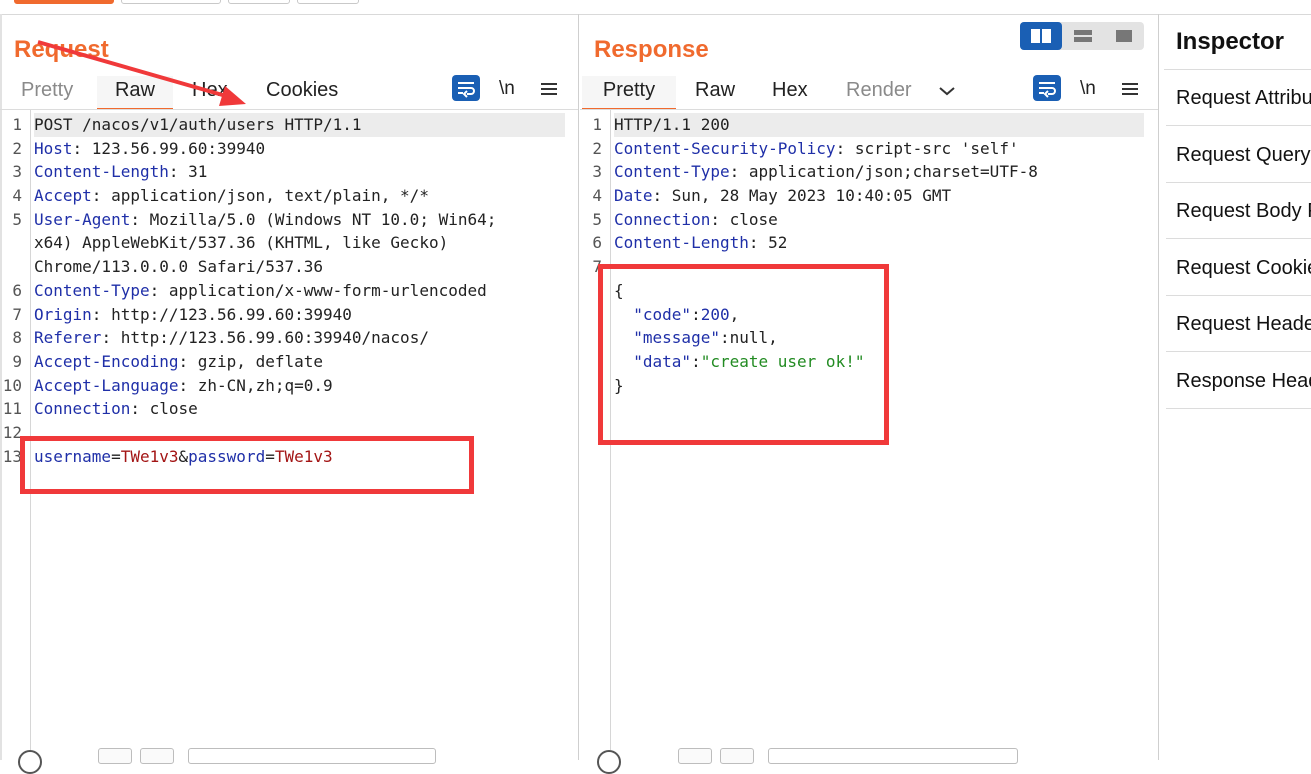 Image resolution: width=1311 pixels, height=774 pixels. What do you see at coordinates (68, 338) in the screenshot?
I see `code-token: Referer` at bounding box center [68, 338].